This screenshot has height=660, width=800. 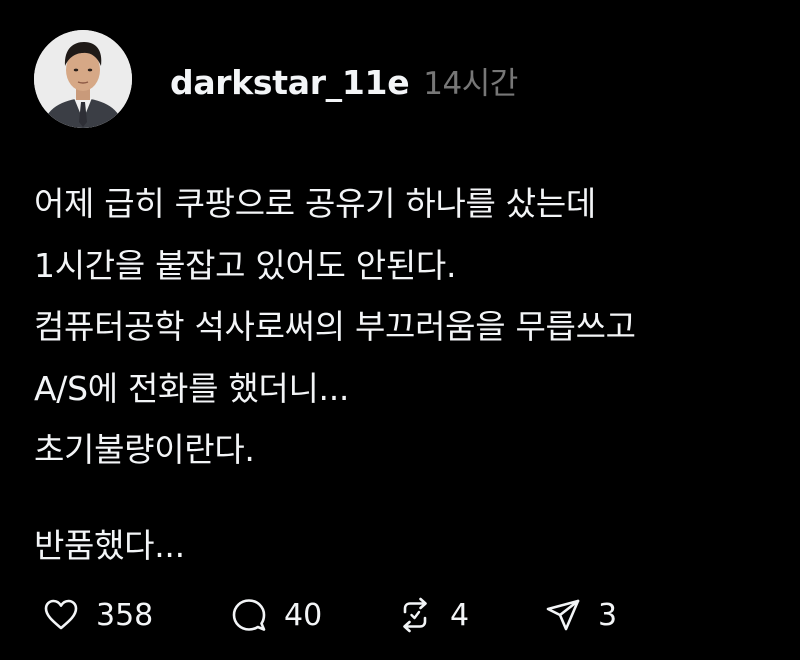 I want to click on share-button: 3, so click(x=580, y=615).